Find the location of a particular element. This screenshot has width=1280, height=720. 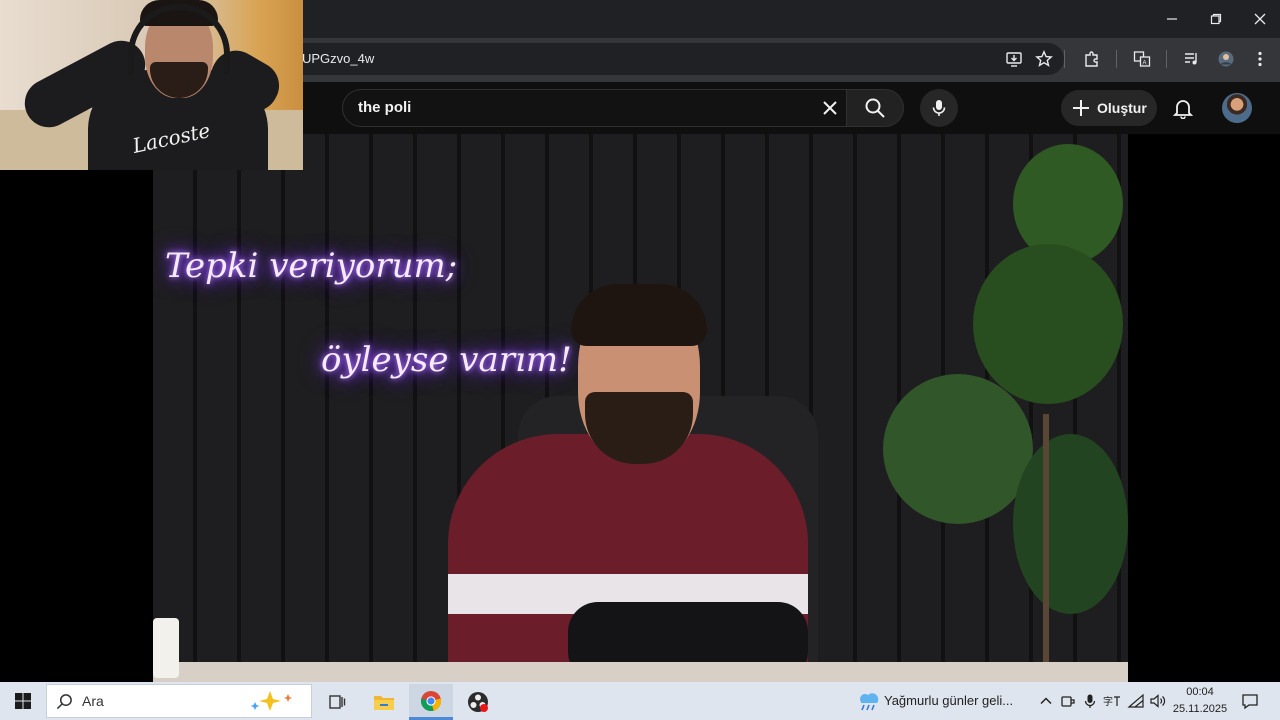

search-query: the poli is located at coordinates (384, 107).